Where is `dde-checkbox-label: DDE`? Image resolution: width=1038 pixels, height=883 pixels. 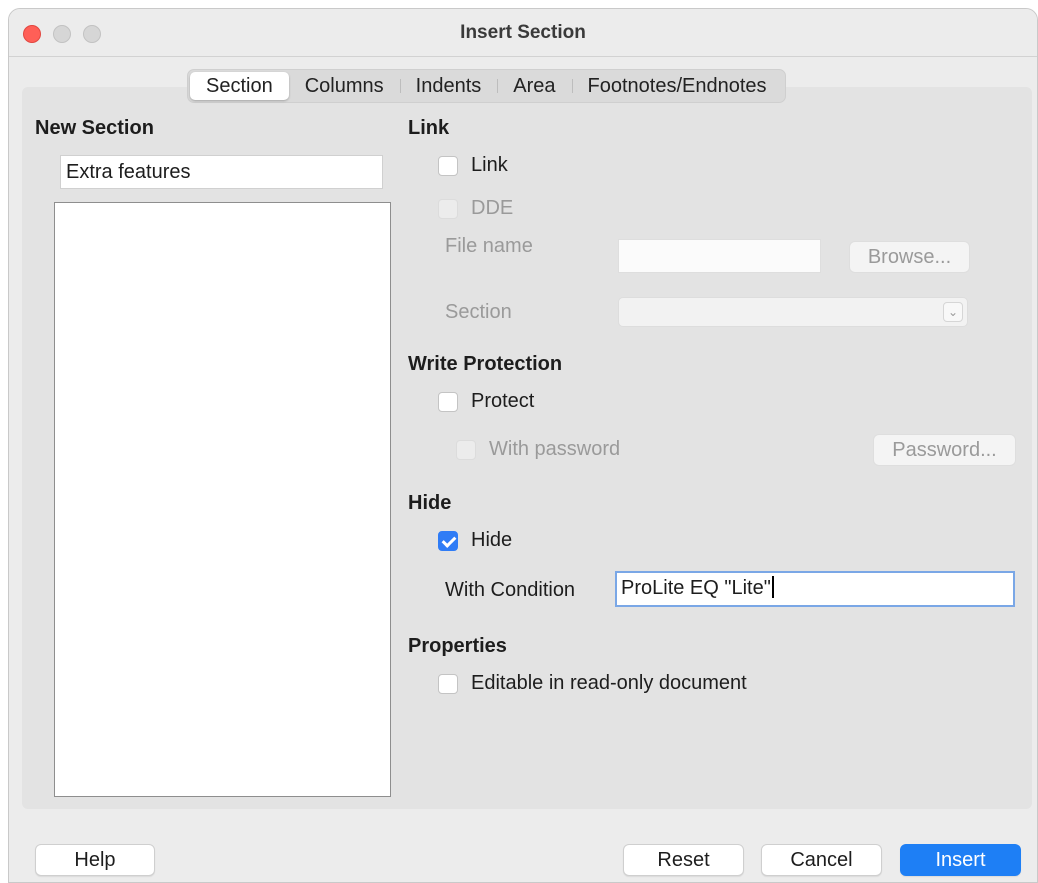 dde-checkbox-label: DDE is located at coordinates (492, 208).